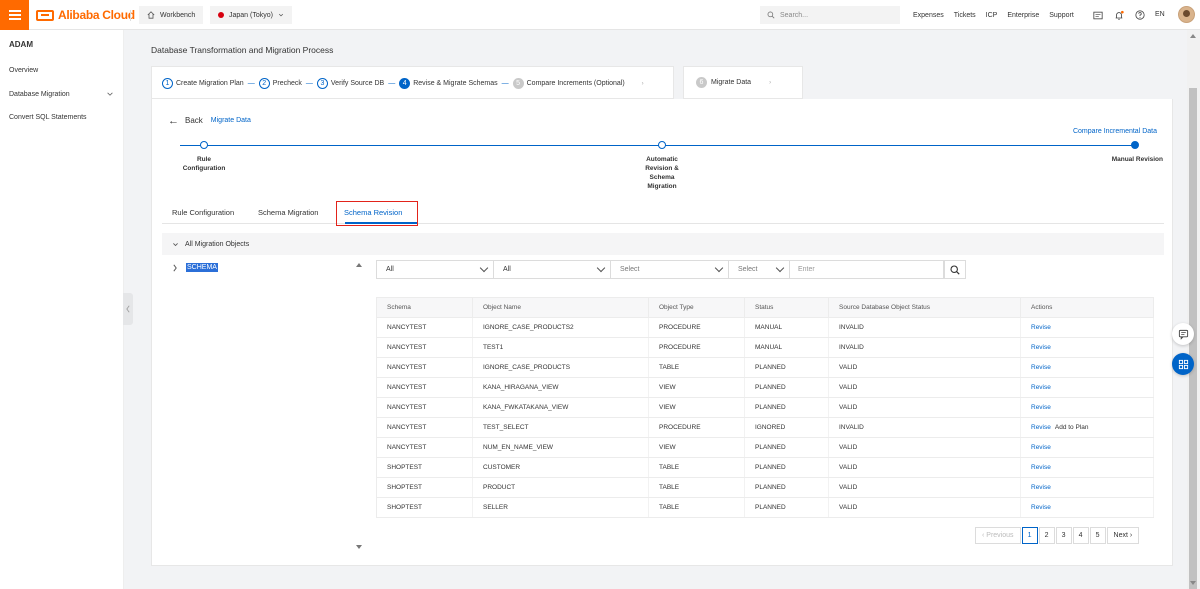 The width and height of the screenshot is (1200, 589). I want to click on back-arrow-icon: ←, so click(173, 120).